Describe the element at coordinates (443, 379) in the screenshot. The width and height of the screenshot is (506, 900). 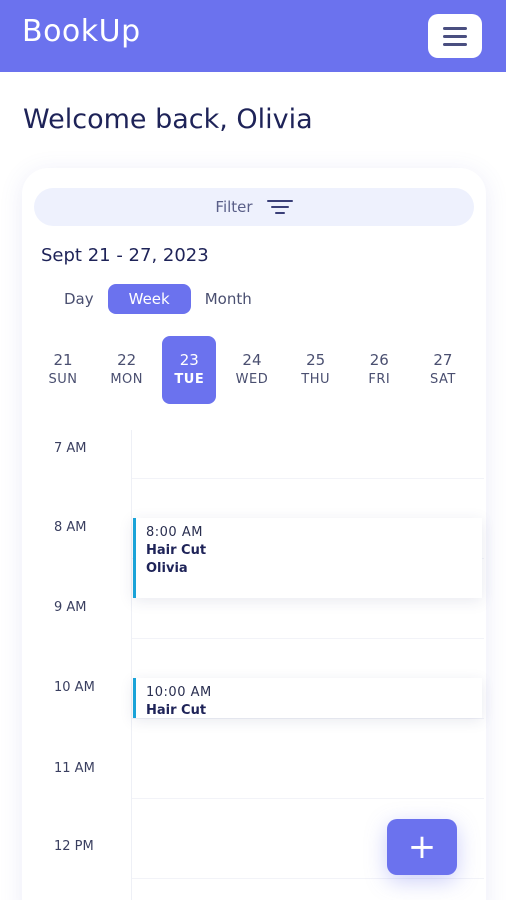
I see `day-of-week: SAT` at that location.